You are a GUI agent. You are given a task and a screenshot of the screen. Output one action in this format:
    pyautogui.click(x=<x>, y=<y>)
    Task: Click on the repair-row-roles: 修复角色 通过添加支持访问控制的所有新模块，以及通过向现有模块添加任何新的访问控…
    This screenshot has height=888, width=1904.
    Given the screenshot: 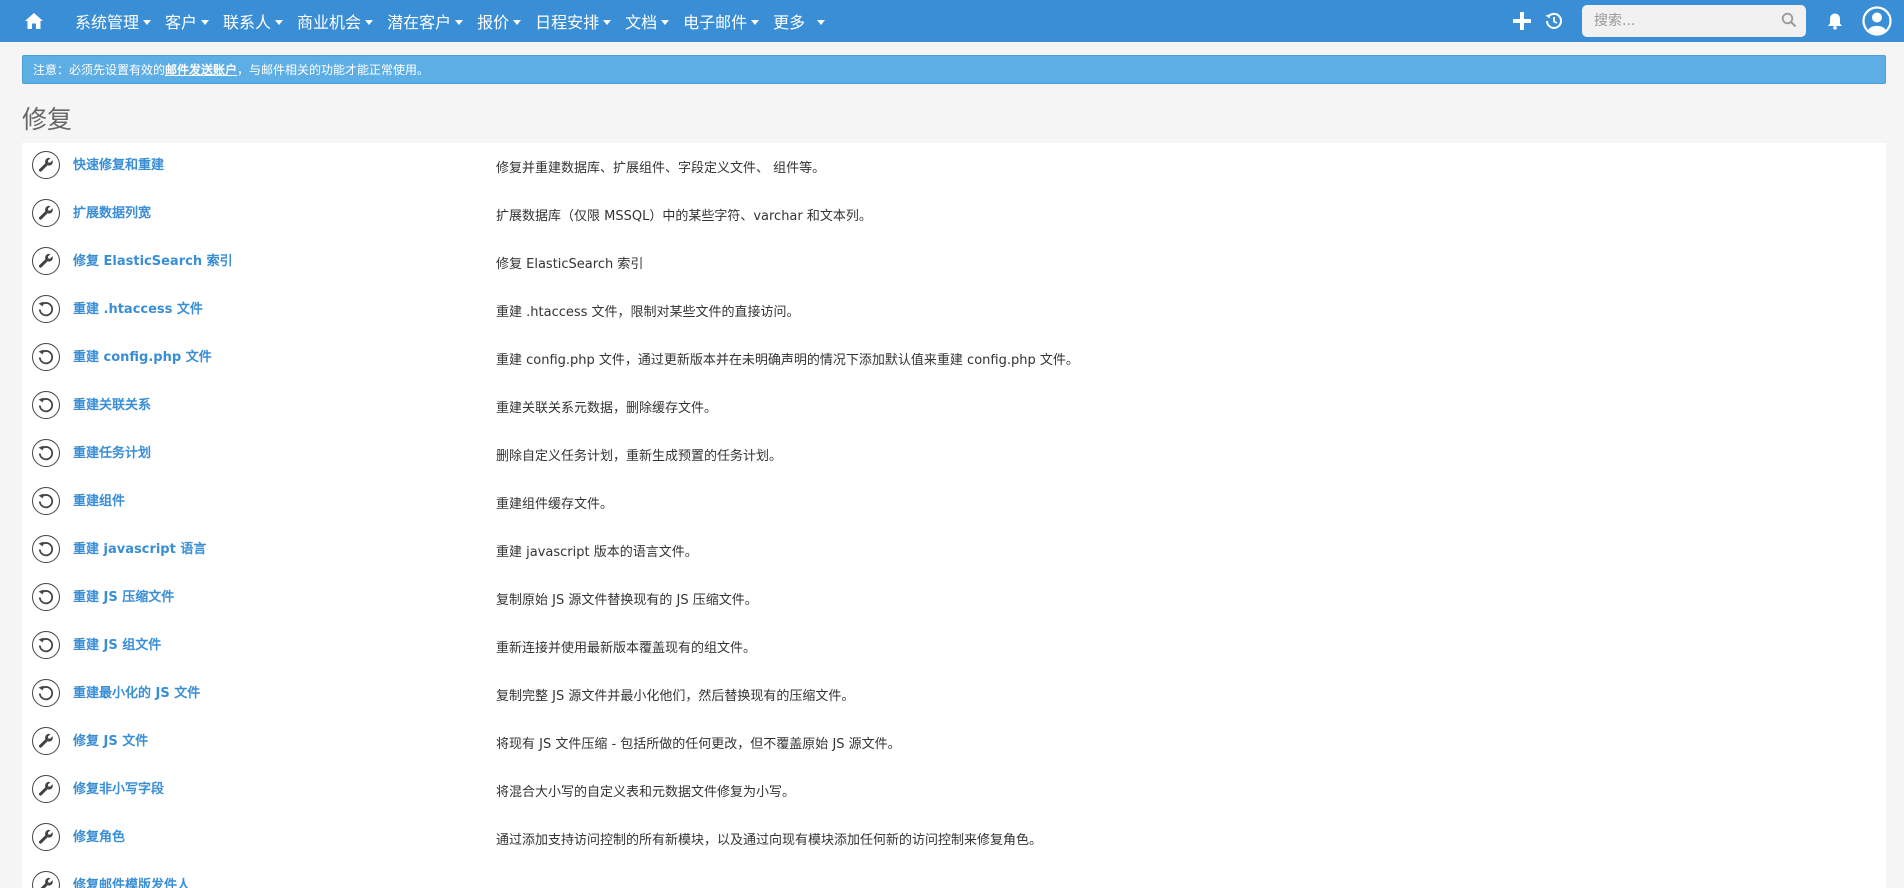 What is the action you would take?
    pyautogui.click(x=954, y=839)
    